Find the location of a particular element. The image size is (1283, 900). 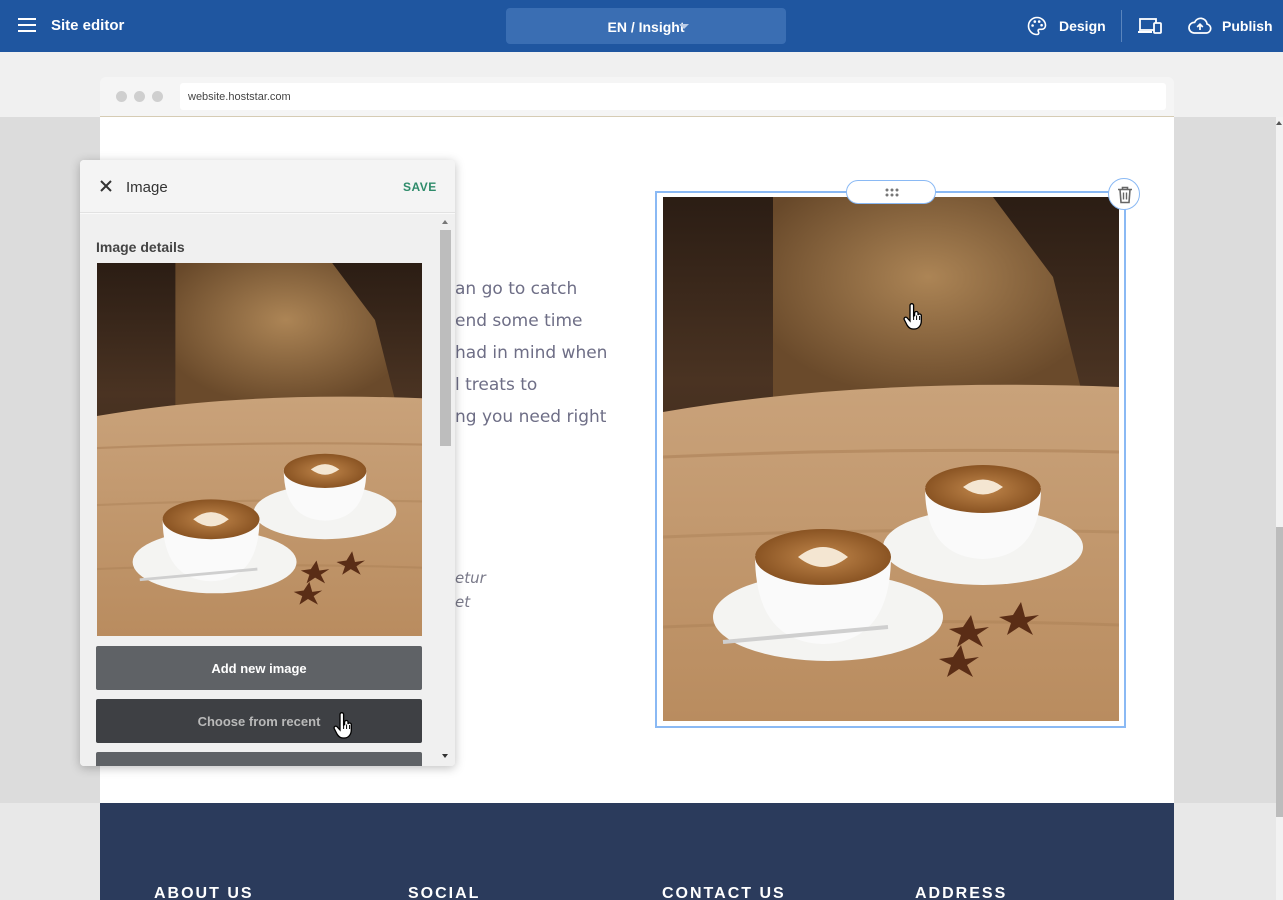

cloud-upload-icon is located at coordinates (1200, 25).